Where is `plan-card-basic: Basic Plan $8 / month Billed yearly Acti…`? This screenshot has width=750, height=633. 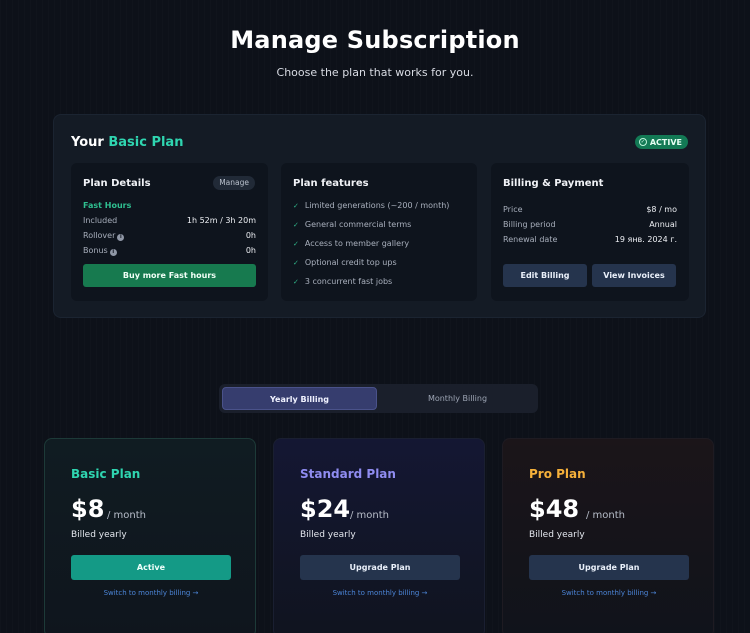
plan-card-basic: Basic Plan $8 / month Billed yearly Acti… is located at coordinates (150, 535).